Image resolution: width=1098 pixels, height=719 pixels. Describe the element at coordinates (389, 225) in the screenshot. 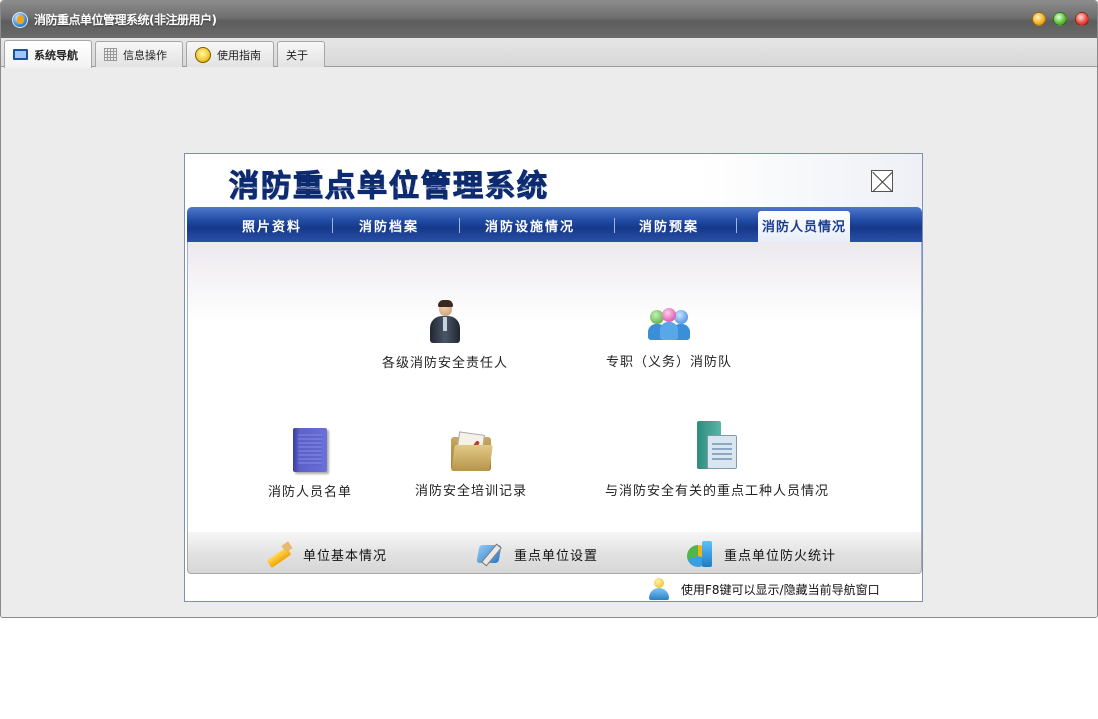

I see `nav-fire-archives: 消防档案` at that location.